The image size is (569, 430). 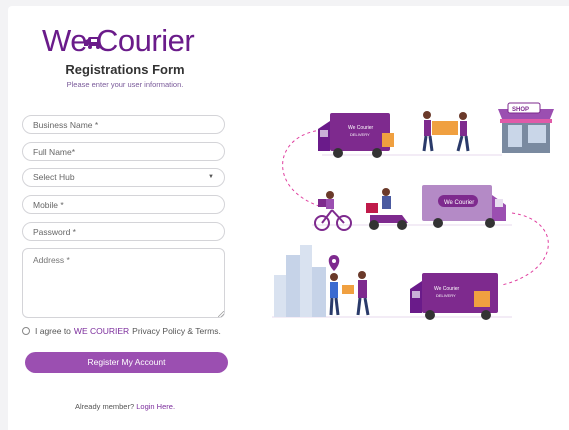 I want to click on register-button: Register My Account, so click(x=126, y=362).